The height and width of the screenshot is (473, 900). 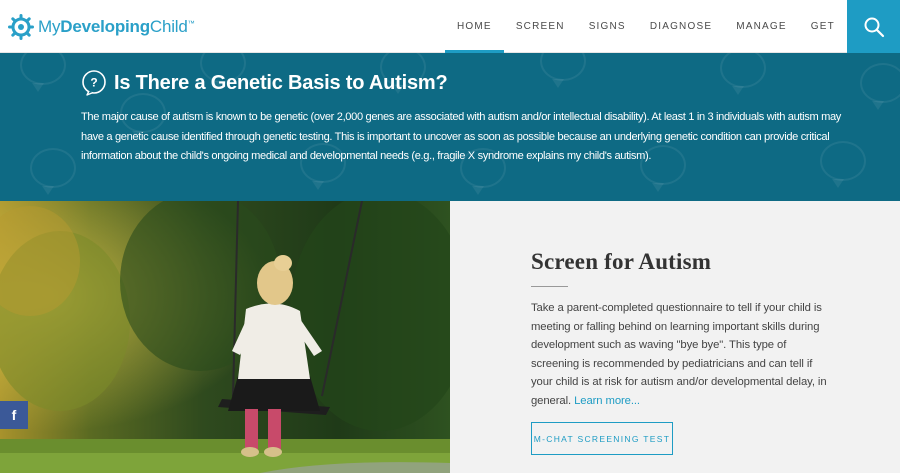 I want to click on facebook-share-button: f, so click(x=14, y=415).